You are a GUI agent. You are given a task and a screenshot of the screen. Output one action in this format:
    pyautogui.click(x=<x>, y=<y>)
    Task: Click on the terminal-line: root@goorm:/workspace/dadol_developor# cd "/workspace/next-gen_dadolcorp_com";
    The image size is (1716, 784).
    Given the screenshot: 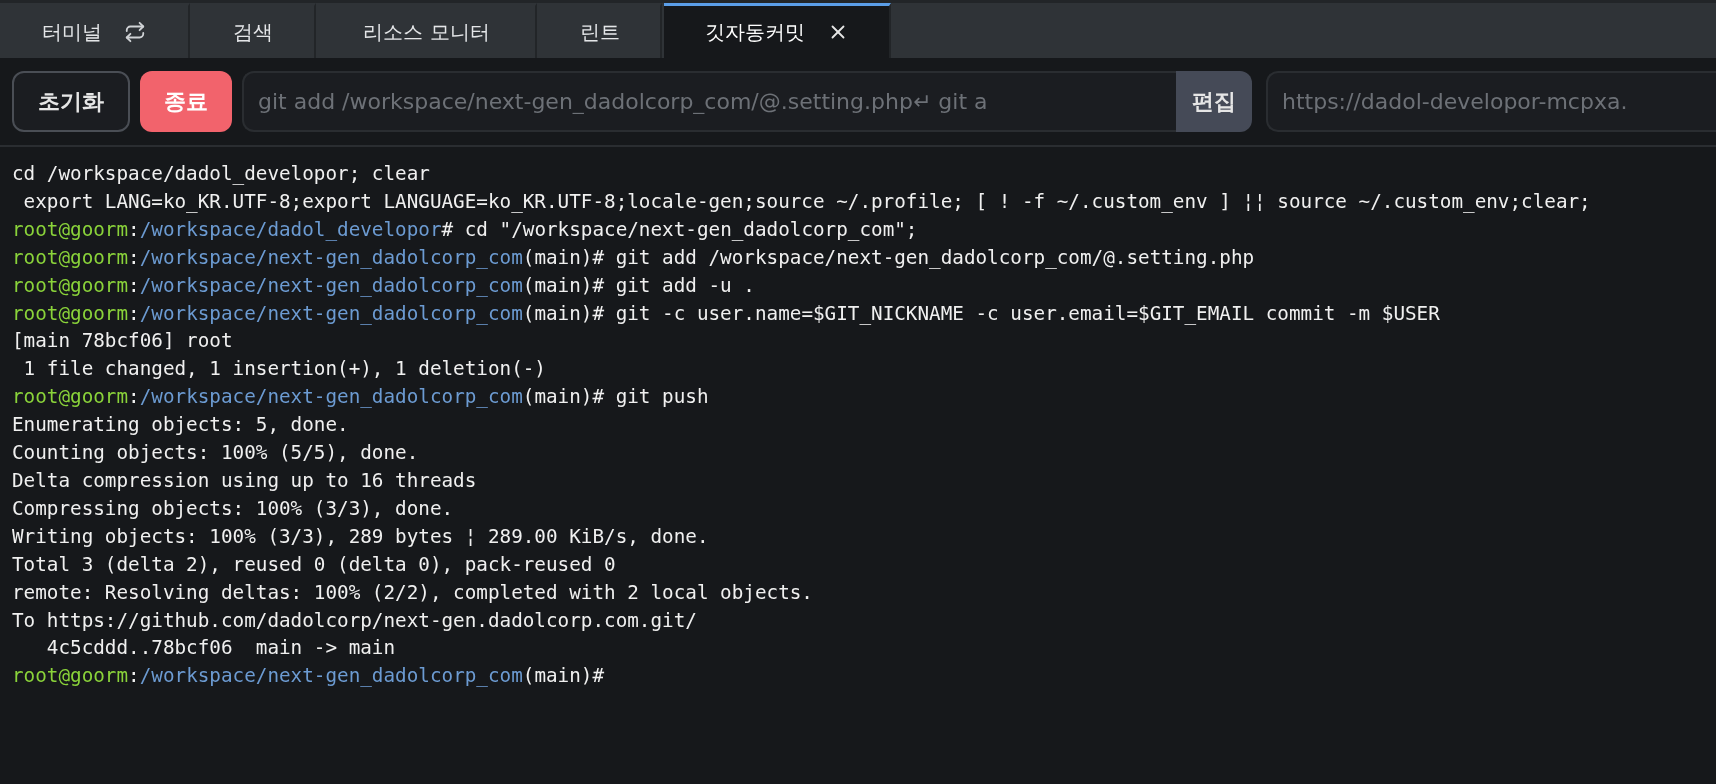 What is the action you would take?
    pyautogui.click(x=465, y=229)
    